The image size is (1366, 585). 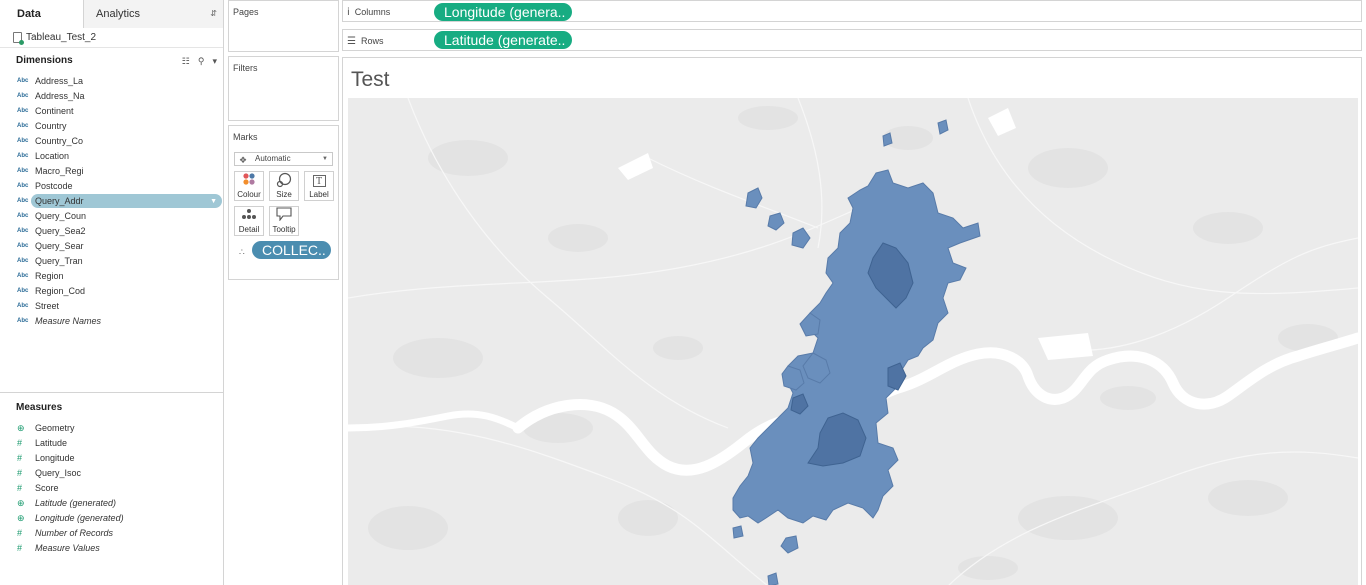 I want to click on field-name: Query_Isoc, so click(x=58, y=473).